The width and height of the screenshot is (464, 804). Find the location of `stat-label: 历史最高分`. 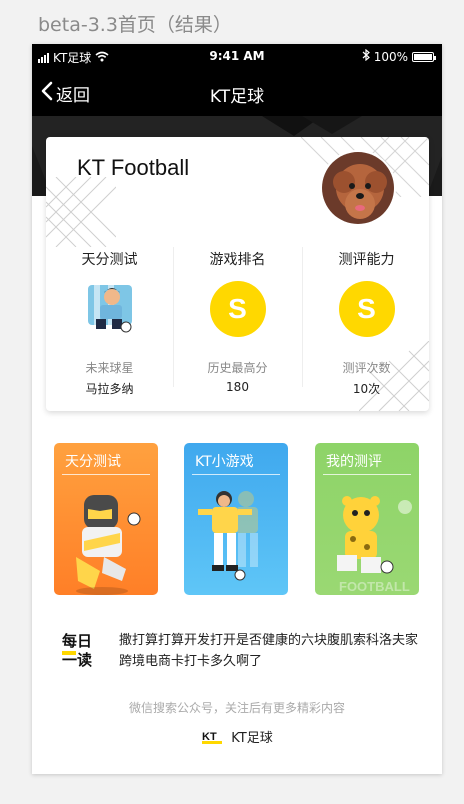

stat-label: 历史最高分 is located at coordinates (237, 368).